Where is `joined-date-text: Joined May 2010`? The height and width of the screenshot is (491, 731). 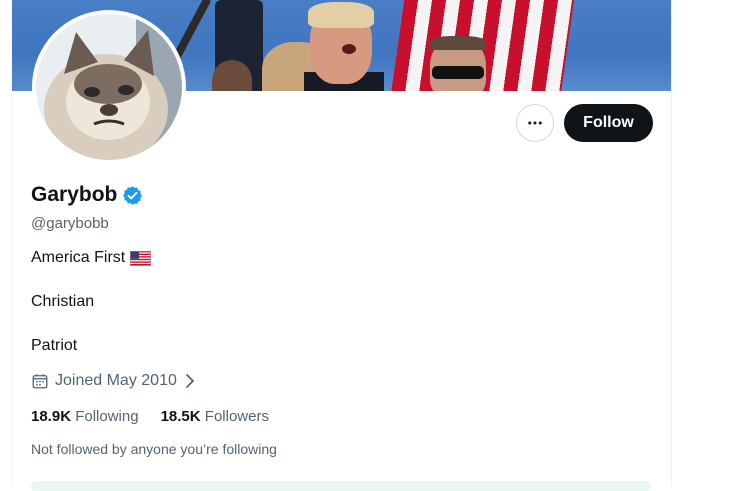 joined-date-text: Joined May 2010 is located at coordinates (116, 380).